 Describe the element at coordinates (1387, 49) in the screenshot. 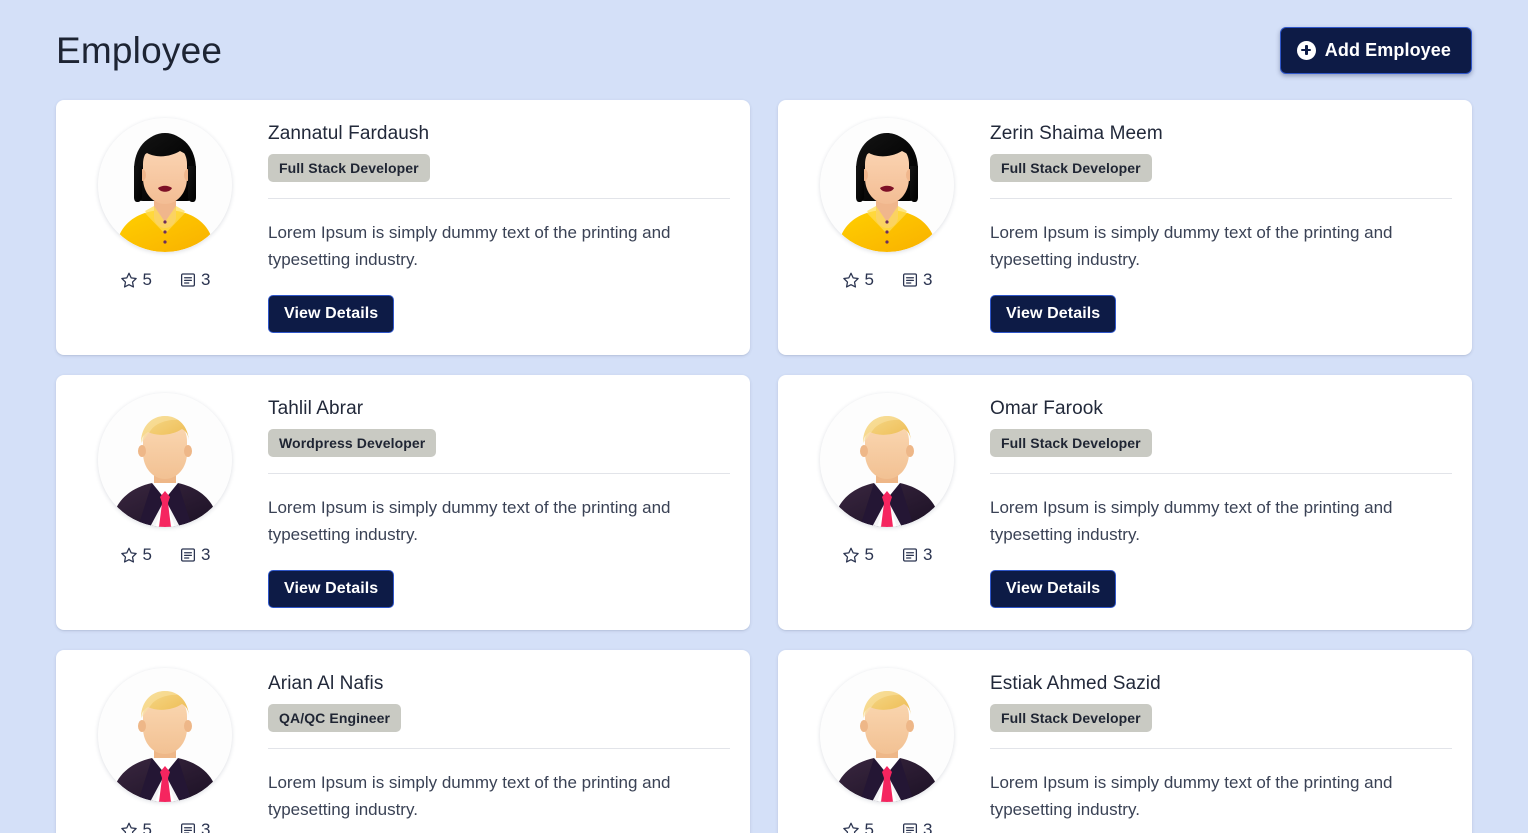

I see `add-employee-label: Add Employee` at that location.